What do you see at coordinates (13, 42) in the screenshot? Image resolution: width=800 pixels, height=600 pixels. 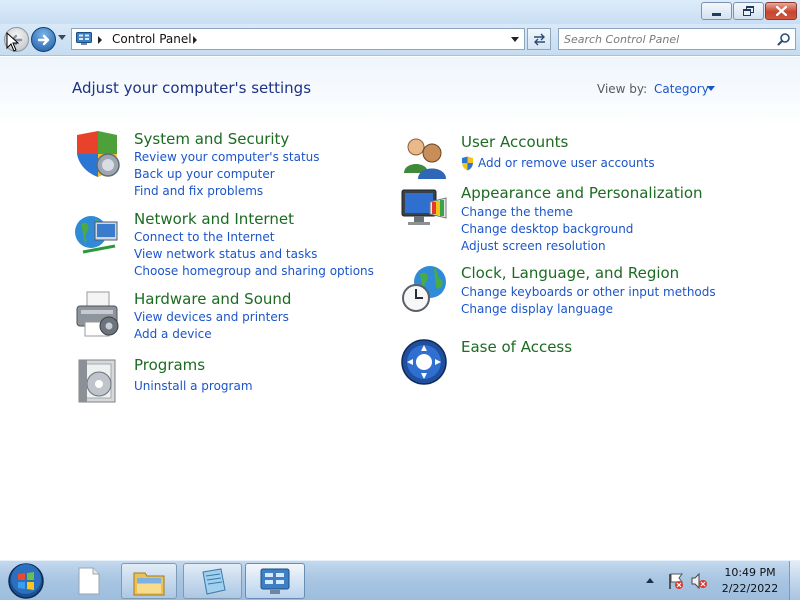 I see `mouse-pointer-icon` at bounding box center [13, 42].